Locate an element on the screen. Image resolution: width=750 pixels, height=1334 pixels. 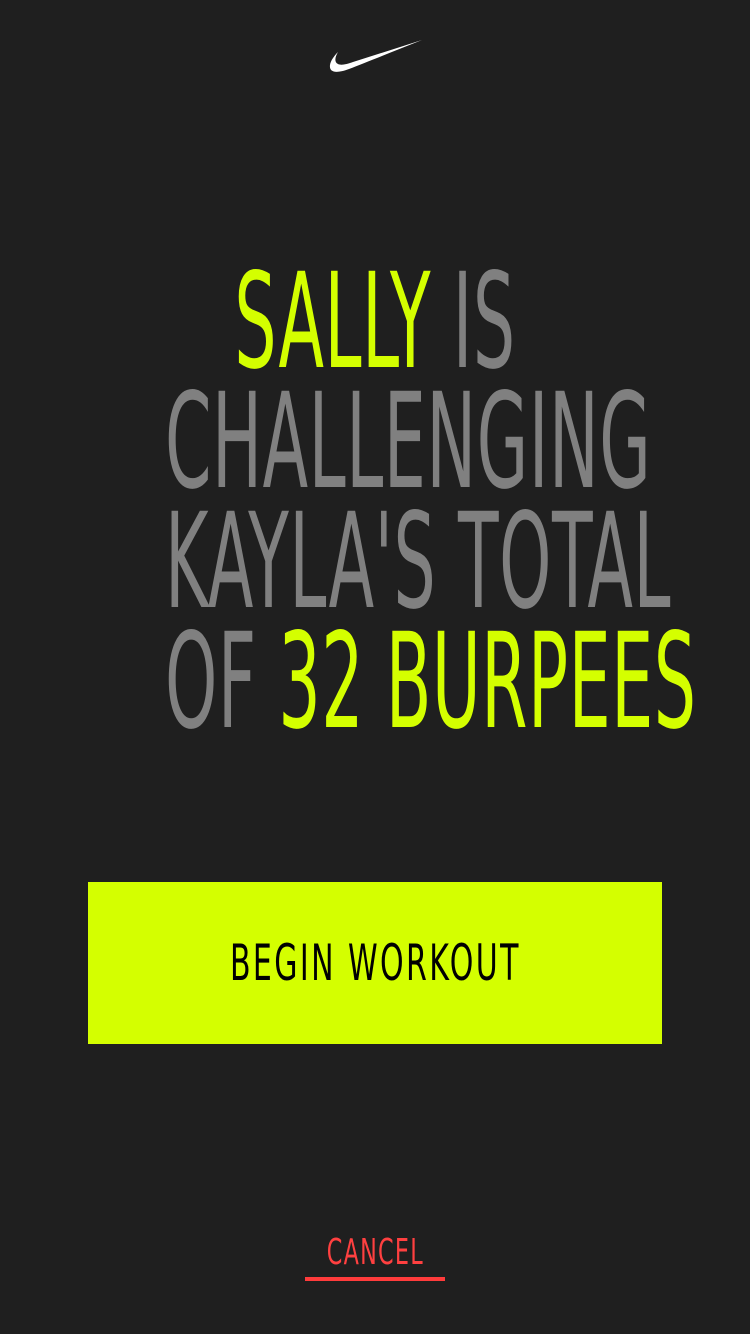
headline-line-1: SALLY IS is located at coordinates (375, 322).